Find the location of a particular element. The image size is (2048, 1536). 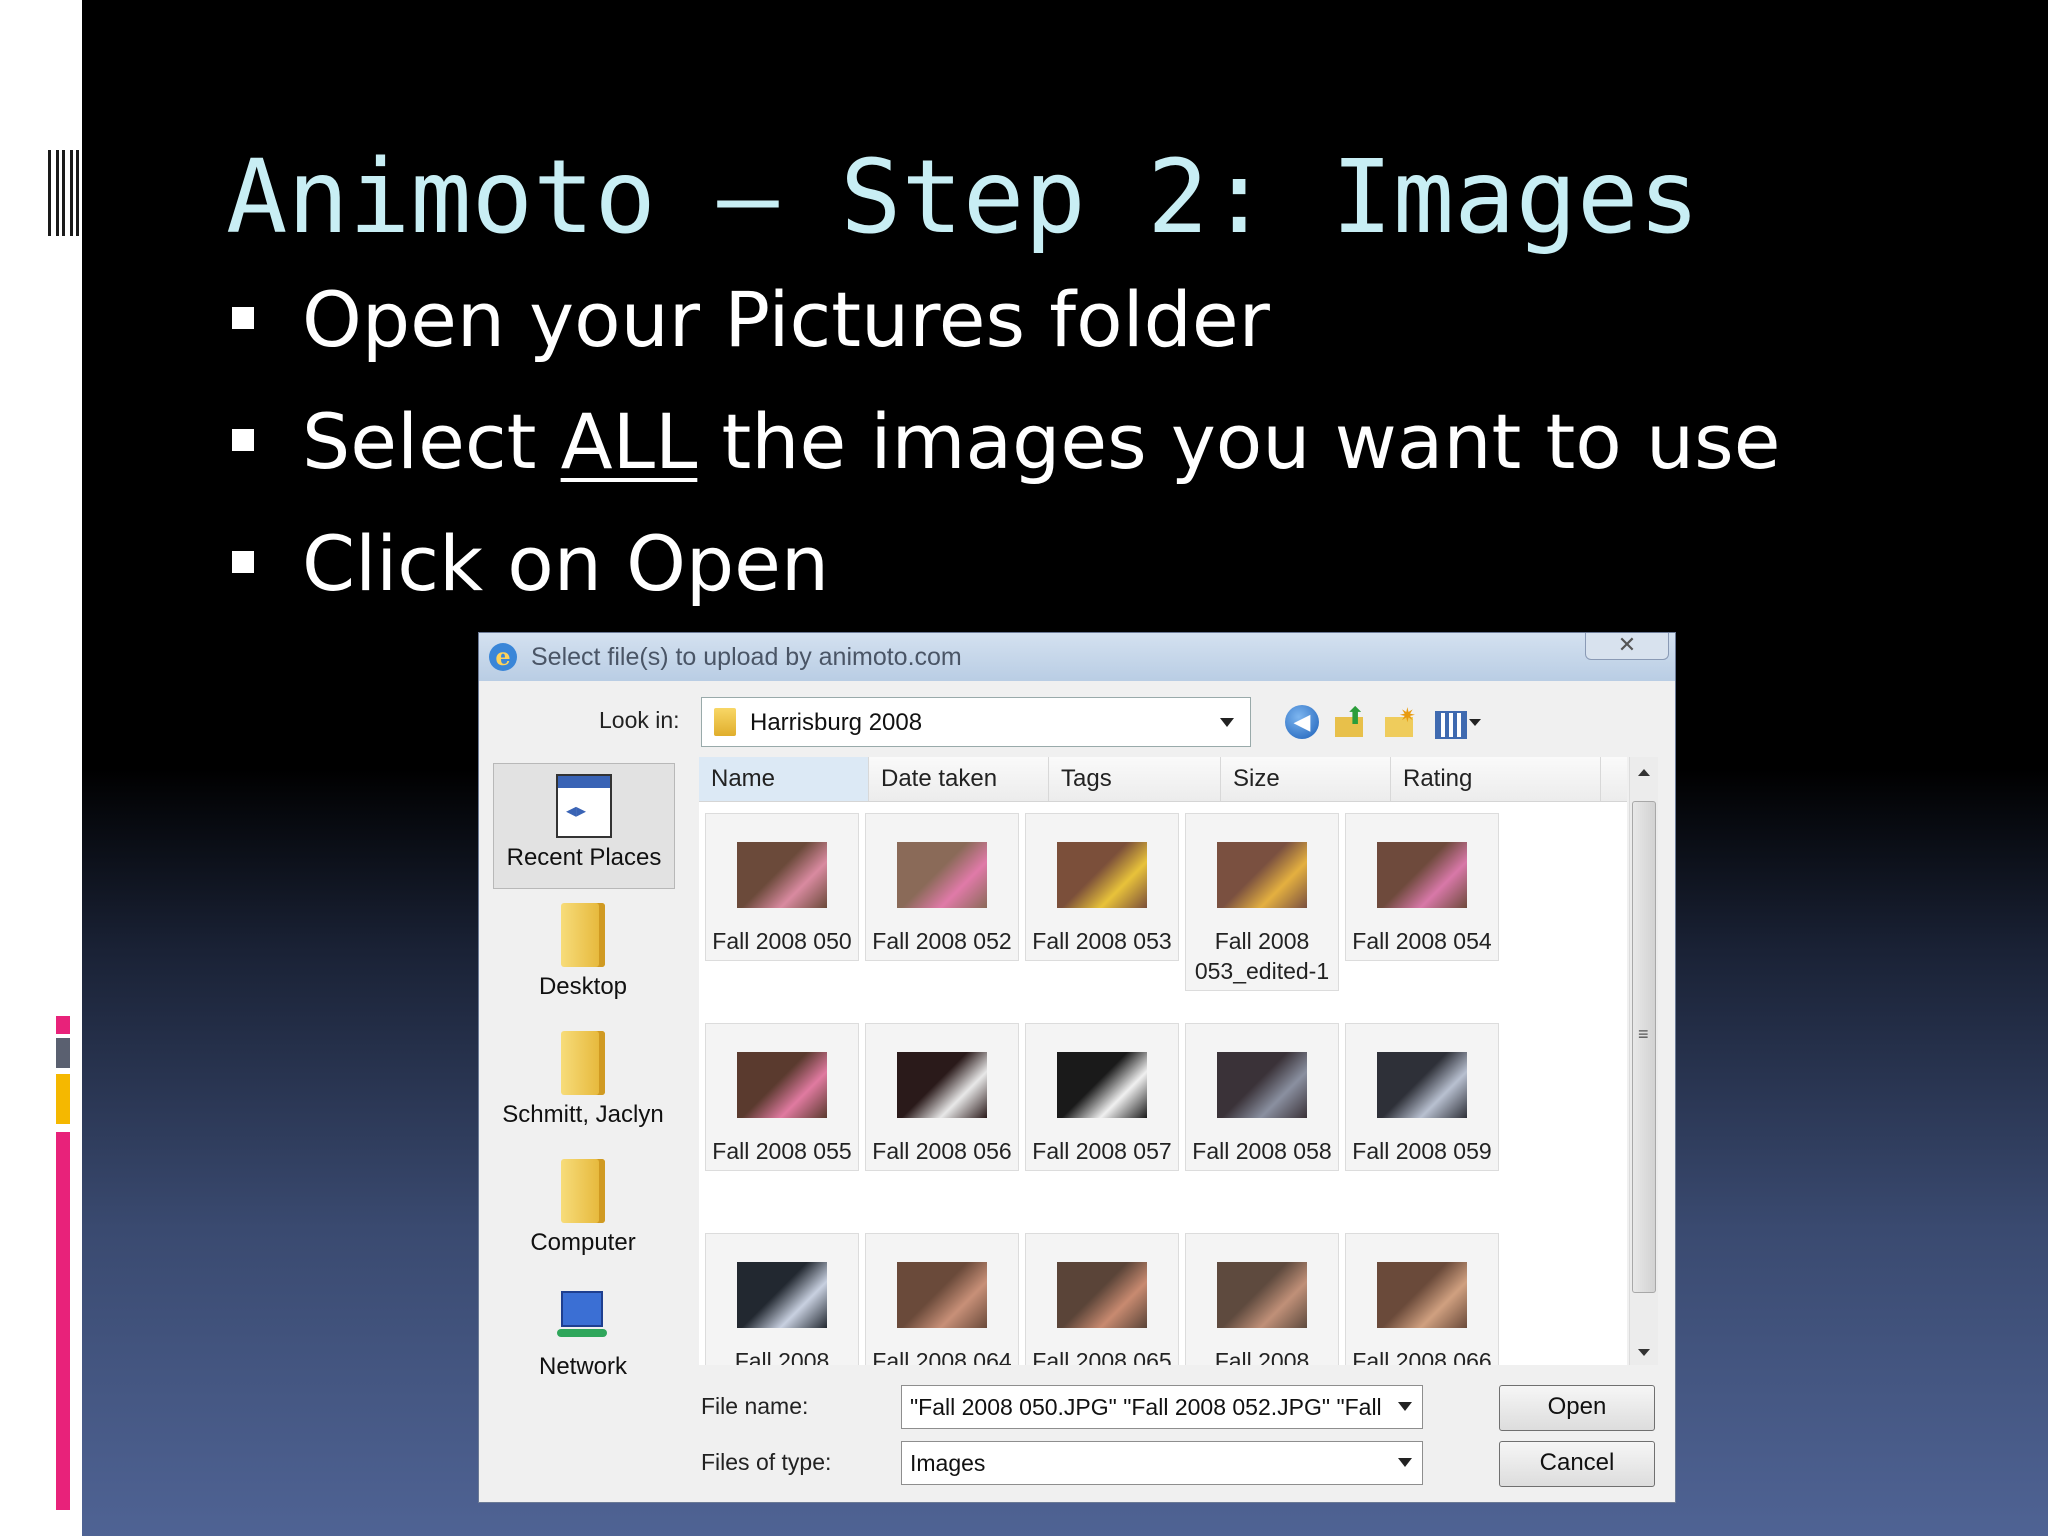

open-button: Open is located at coordinates (1577, 1408).